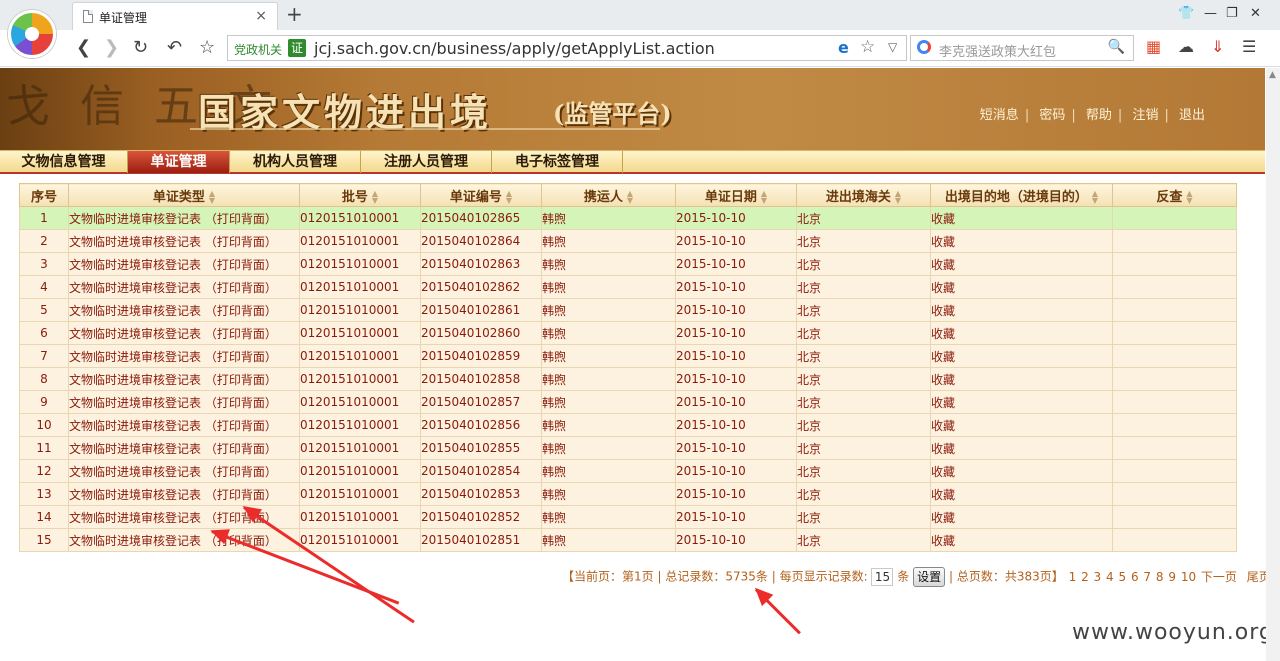 The width and height of the screenshot is (1280, 661). Describe the element at coordinates (1172, 577) in the screenshot. I see `page-link: 9` at that location.